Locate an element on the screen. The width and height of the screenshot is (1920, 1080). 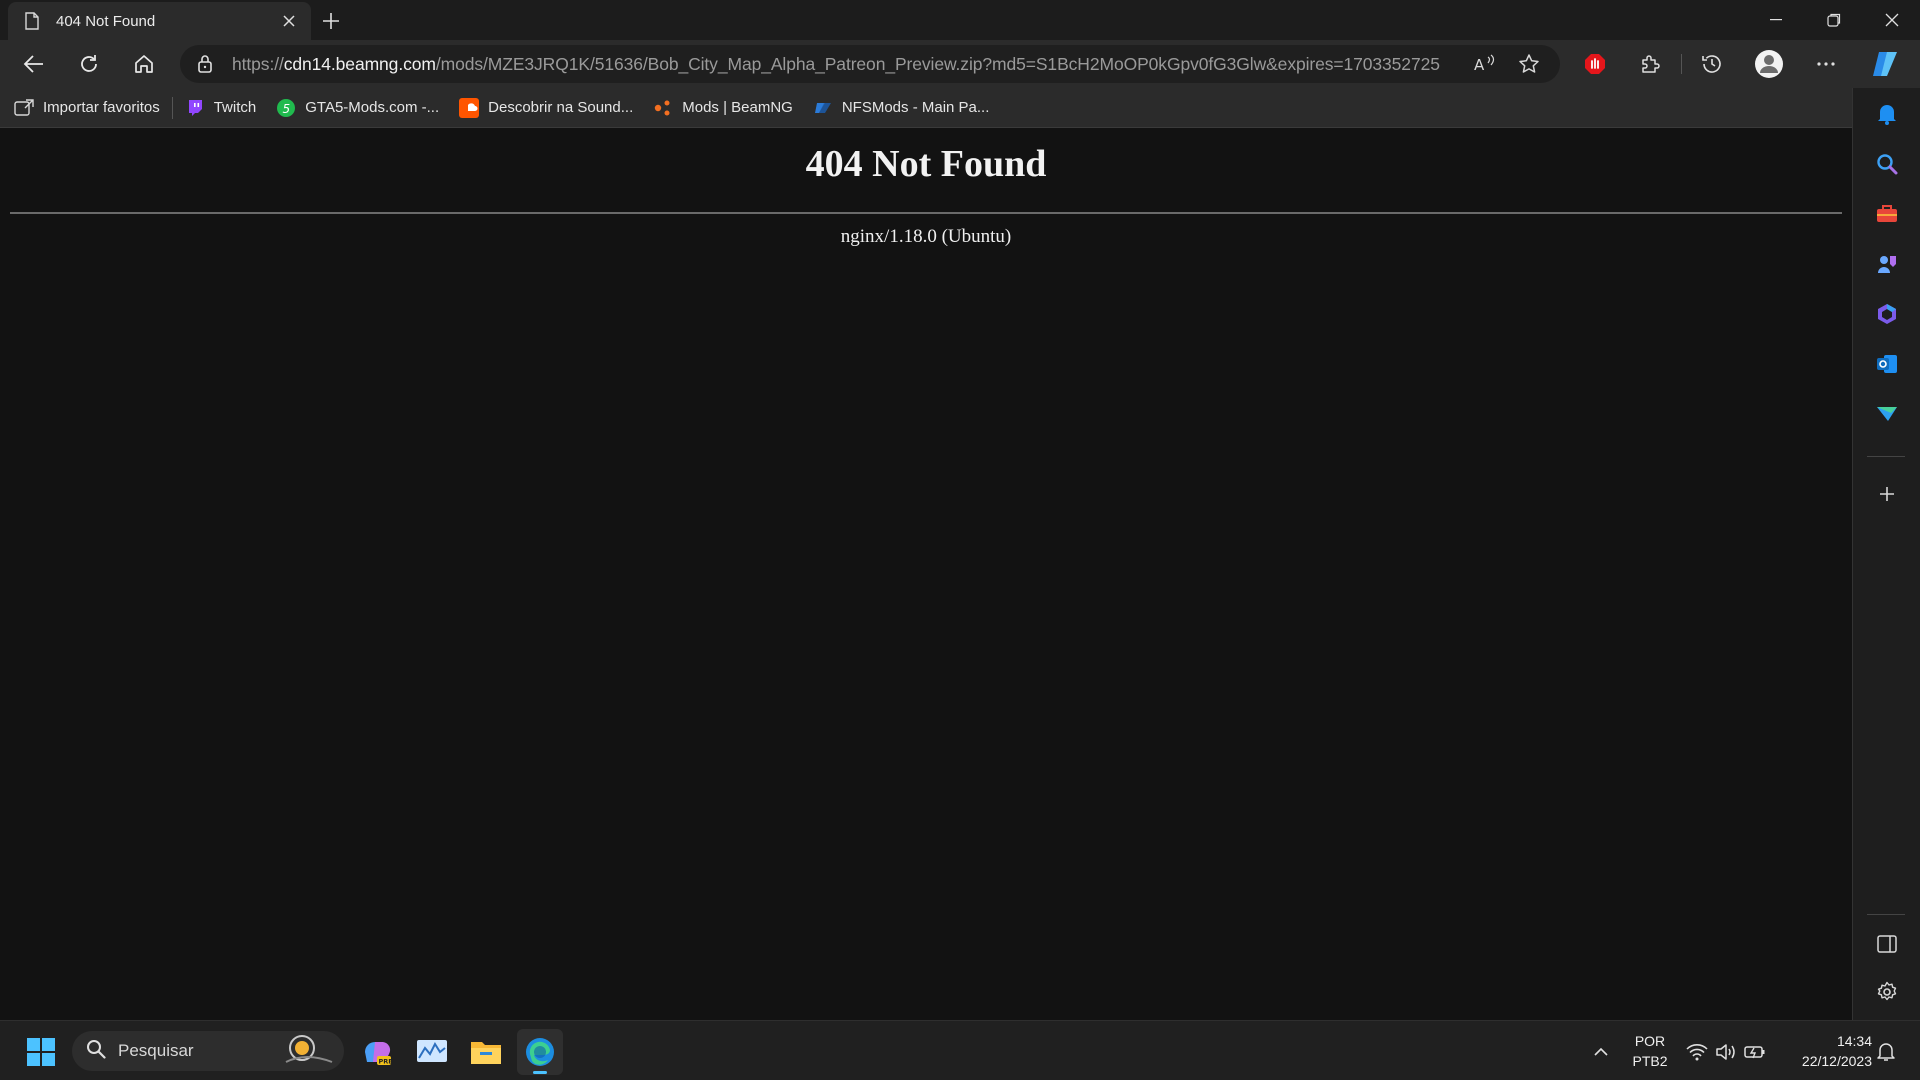
lock-icon is located at coordinates (205, 64).